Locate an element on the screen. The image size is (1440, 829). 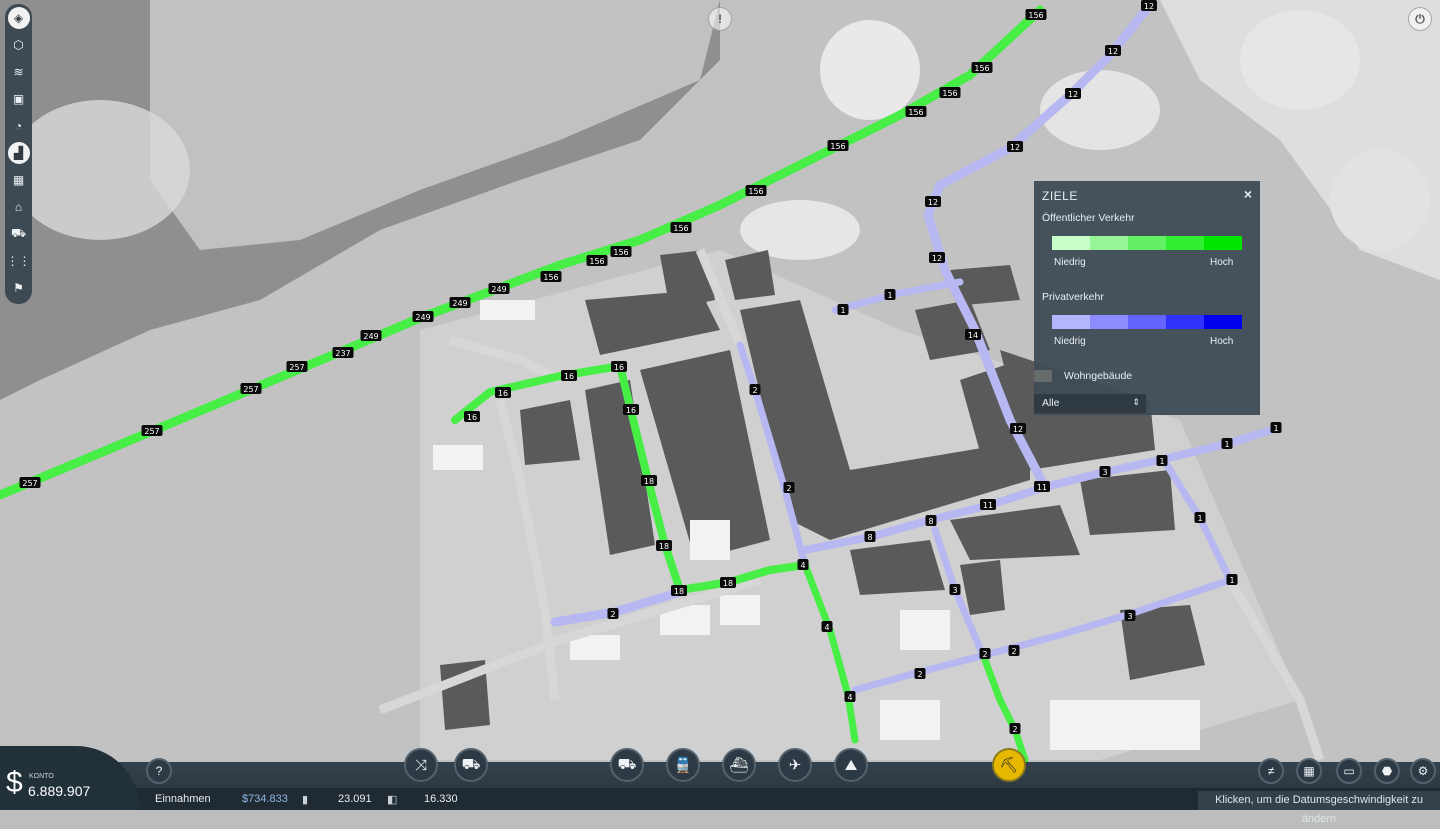
power-icon: ⏻ is located at coordinates (1420, 19).